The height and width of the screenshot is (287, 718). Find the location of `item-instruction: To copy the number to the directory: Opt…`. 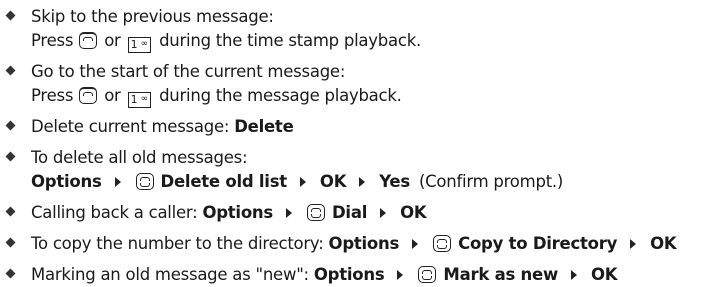

item-instruction: To copy the number to the directory: Opt… is located at coordinates (374, 244).